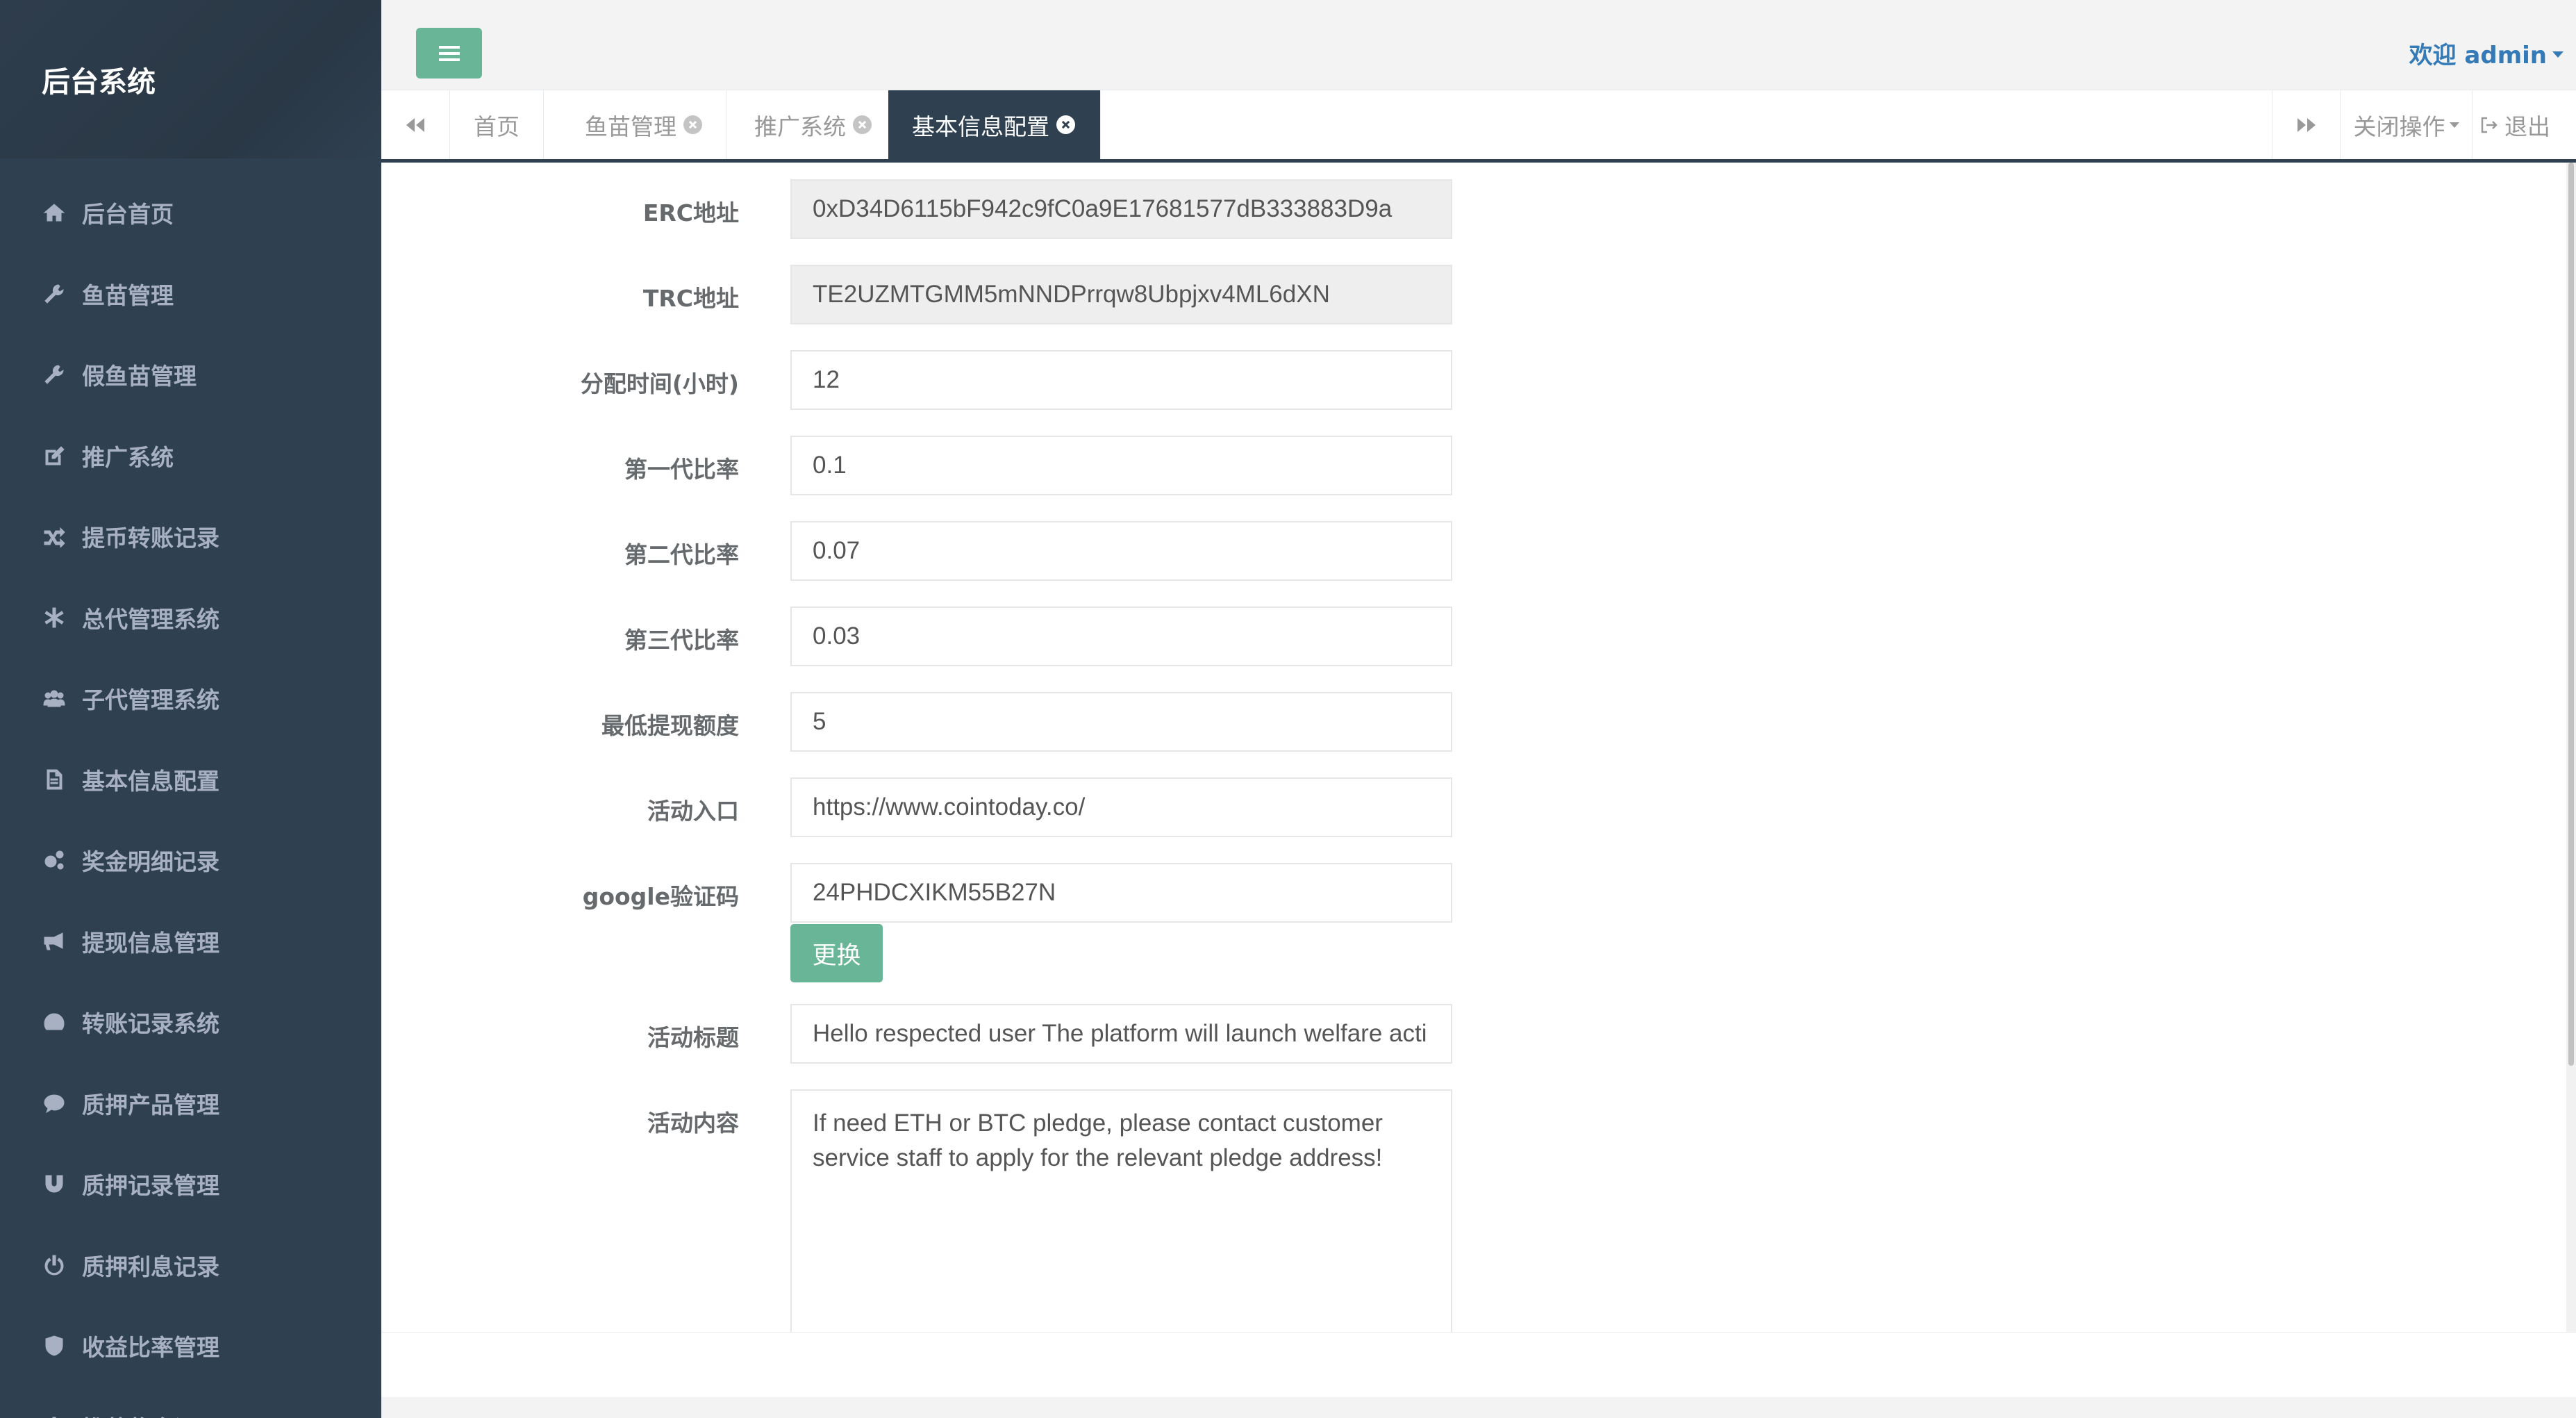 The image size is (2576, 1418). What do you see at coordinates (150, 539) in the screenshot?
I see `sidebar-item-label: 提币转账记录` at bounding box center [150, 539].